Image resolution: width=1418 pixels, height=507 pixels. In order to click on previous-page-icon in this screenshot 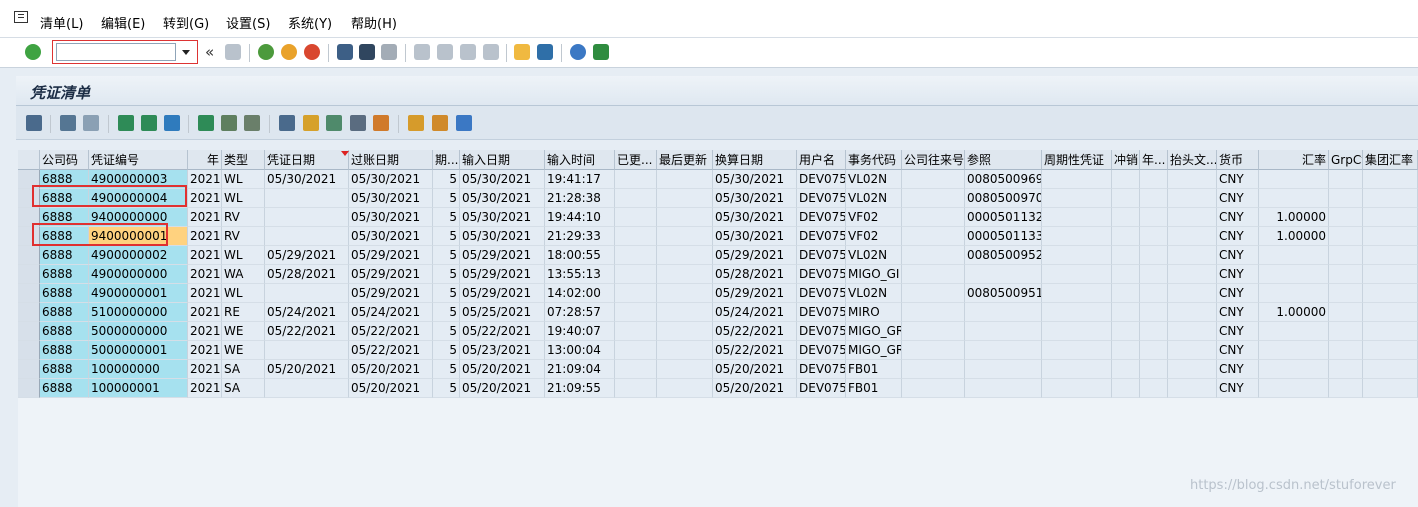, I will do `click(445, 52)`.